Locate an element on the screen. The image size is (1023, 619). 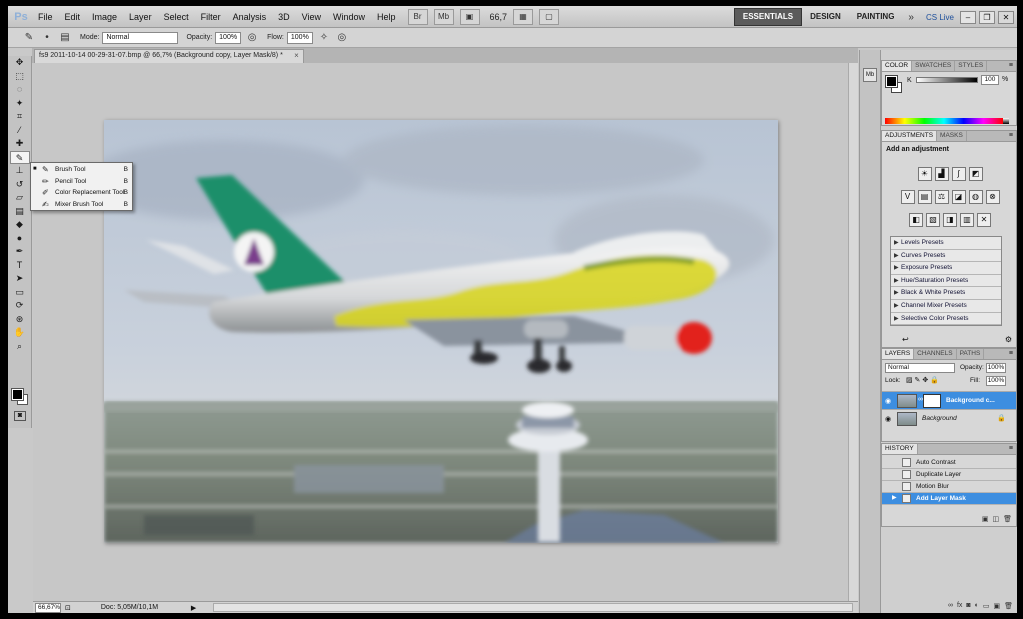
menu-analysis: Analysis is located at coordinates (250, 17).